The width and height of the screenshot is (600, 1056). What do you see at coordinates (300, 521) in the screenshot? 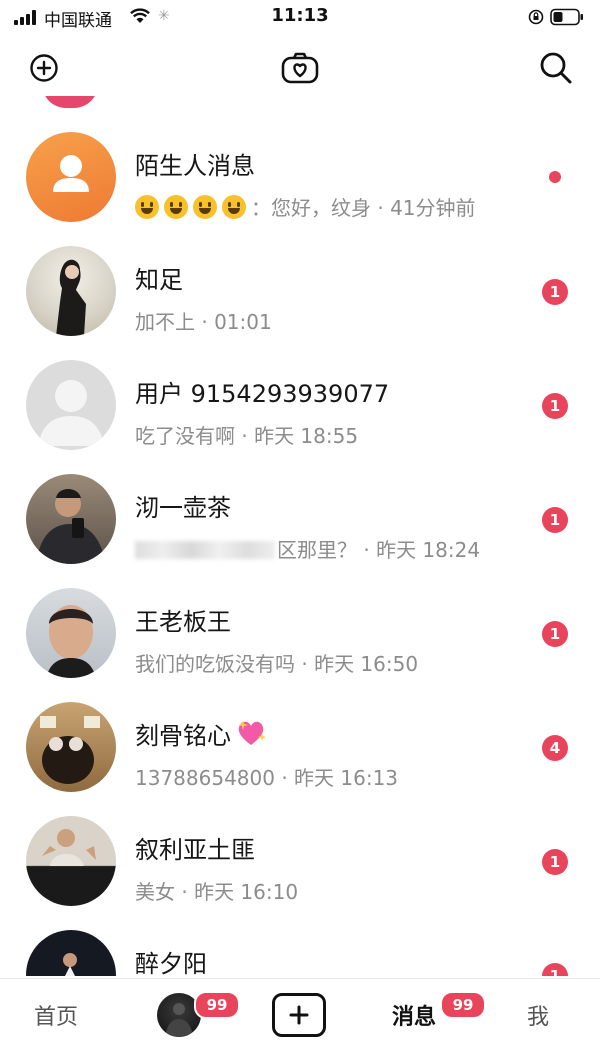
I see `conversation-row: 沏一壶茶 区那里？ · 昨天 18:24 1` at bounding box center [300, 521].